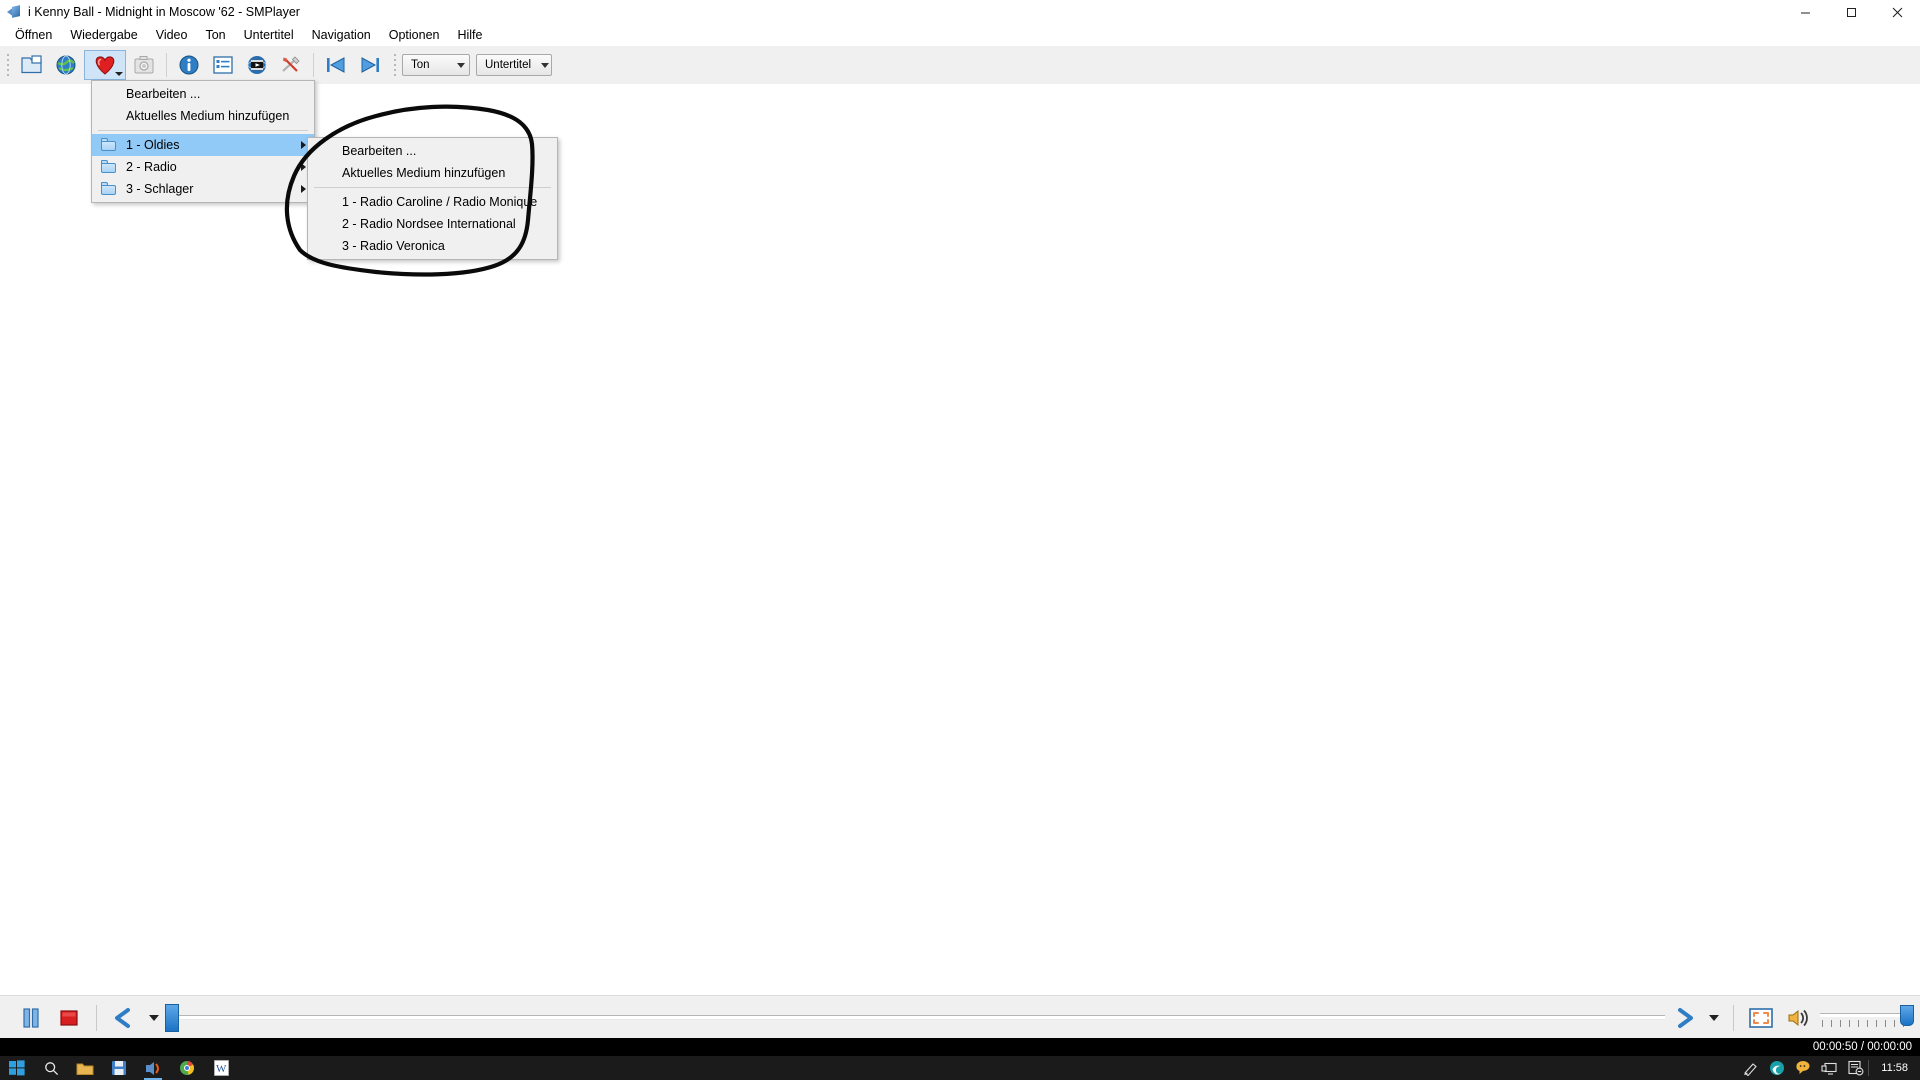  I want to click on forward-icon, so click(1685, 1017).